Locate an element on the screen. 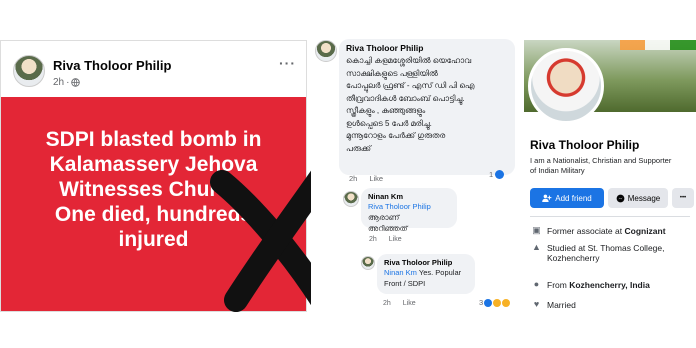  reaction-count: 1 is located at coordinates (497, 174).